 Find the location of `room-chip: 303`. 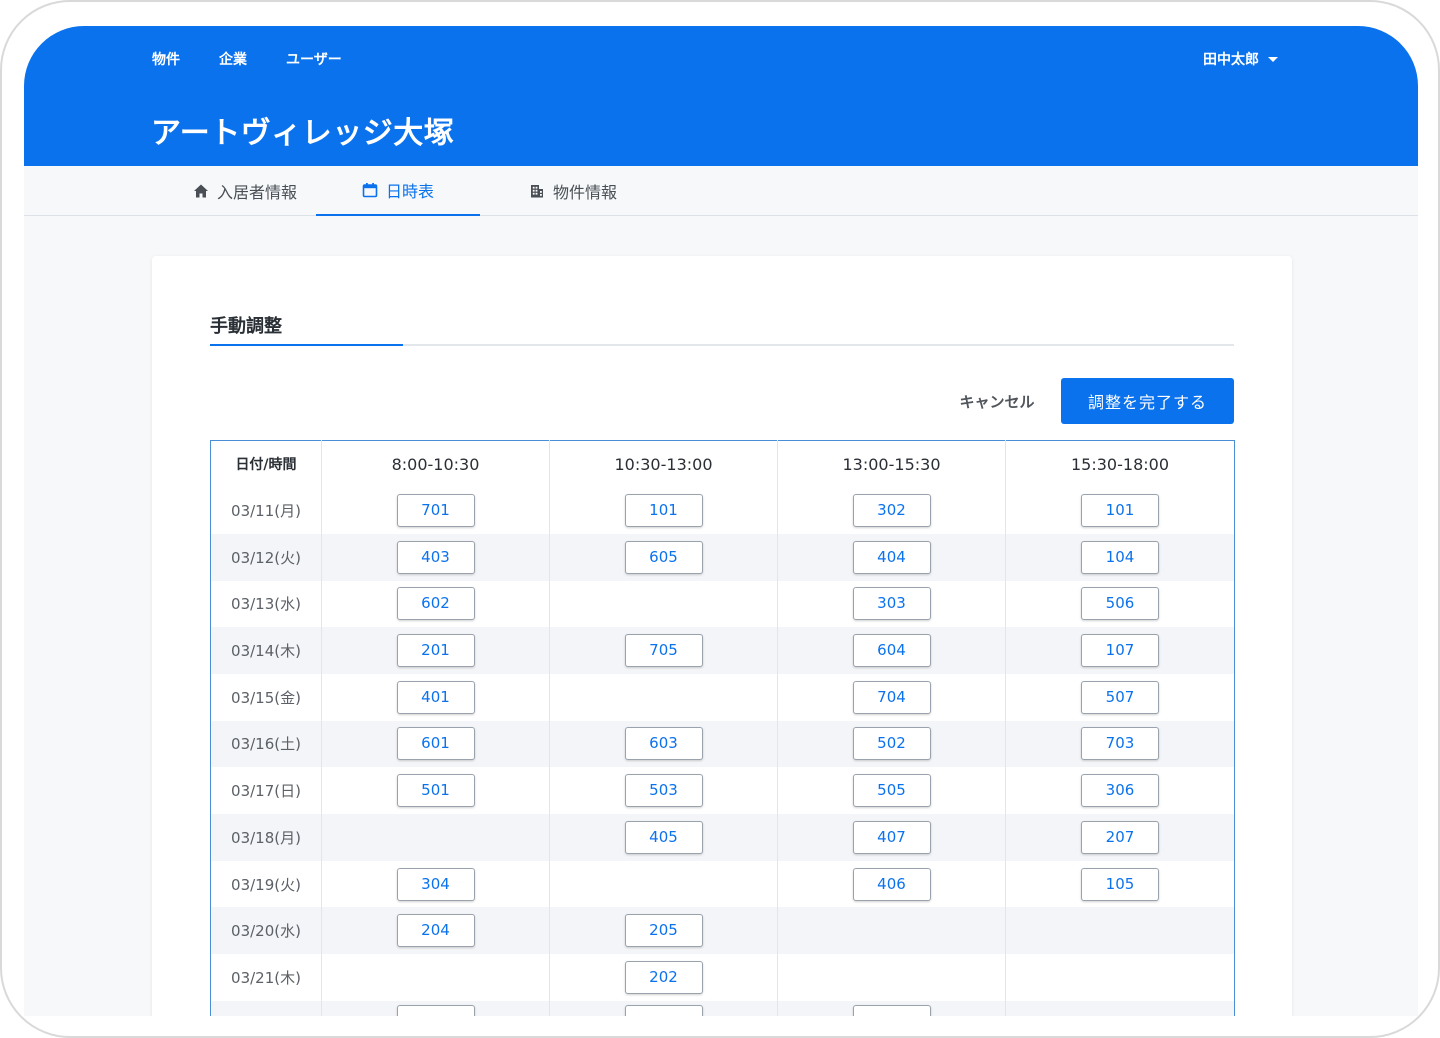

room-chip: 303 is located at coordinates (891, 604).